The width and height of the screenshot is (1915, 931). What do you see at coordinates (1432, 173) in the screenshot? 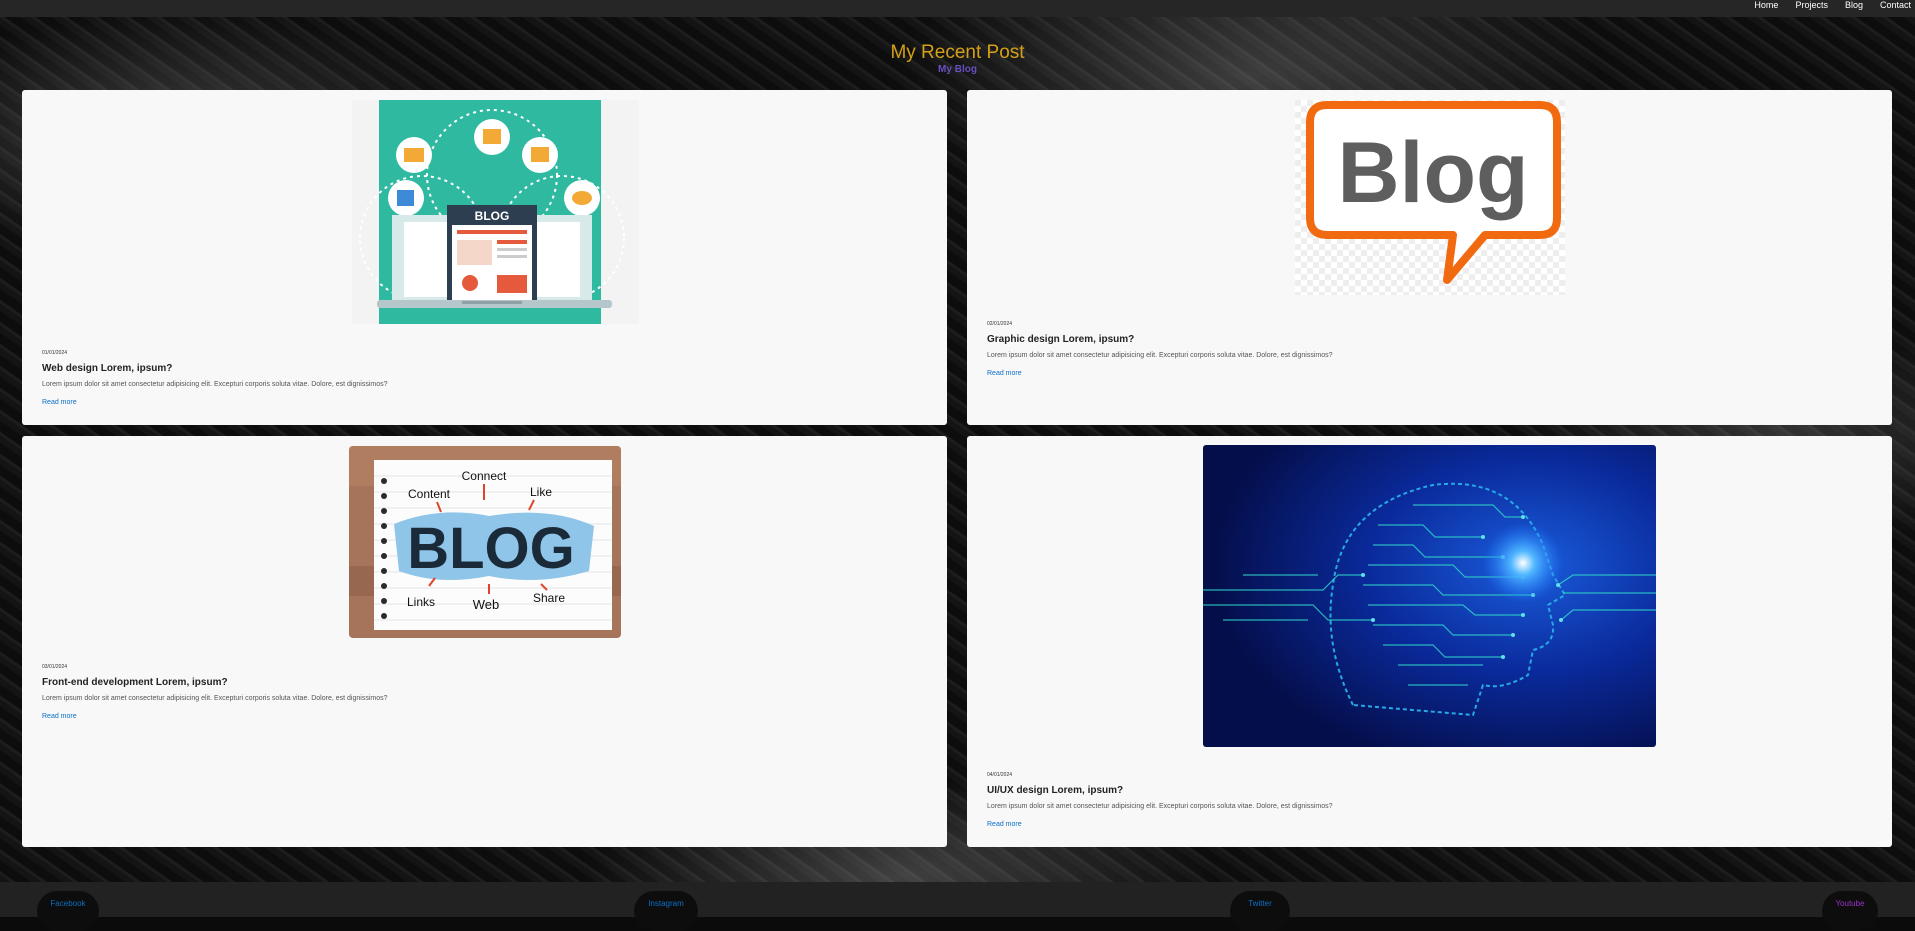
I see `image-caption: Blog` at bounding box center [1432, 173].